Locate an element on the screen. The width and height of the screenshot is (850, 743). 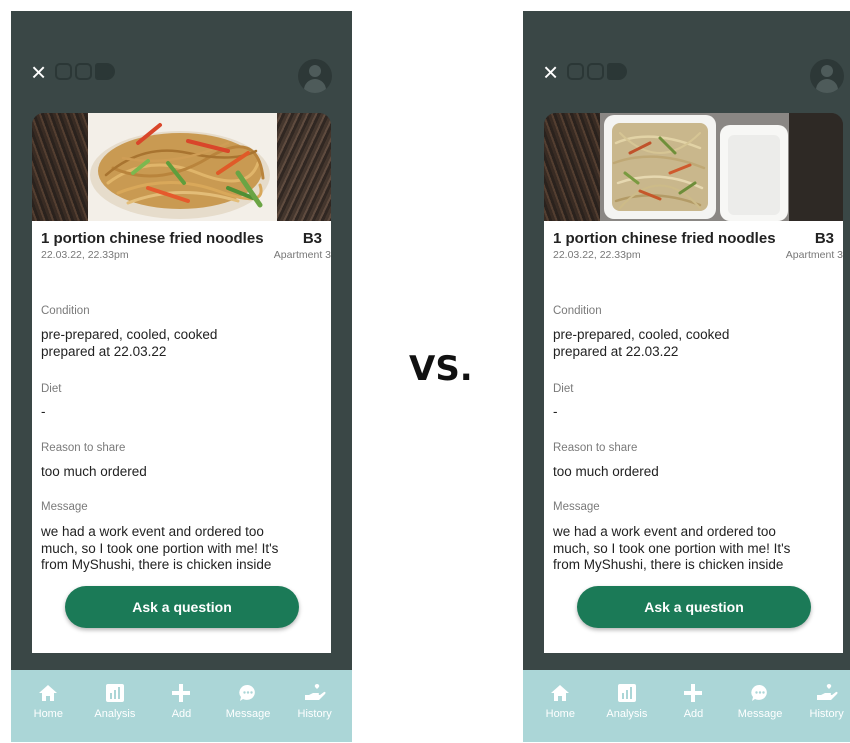
versus-label: VS. is located at coordinates (441, 369).